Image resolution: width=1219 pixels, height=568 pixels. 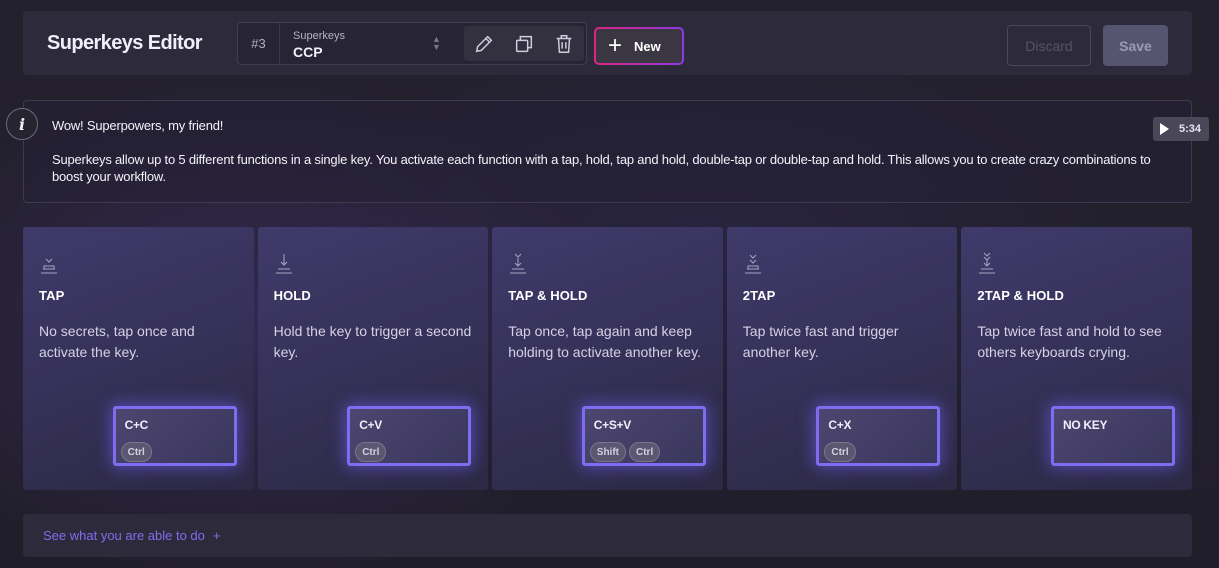 I want to click on key-slot-double-tap-and-hold: NO KEY, so click(x=1112, y=436).